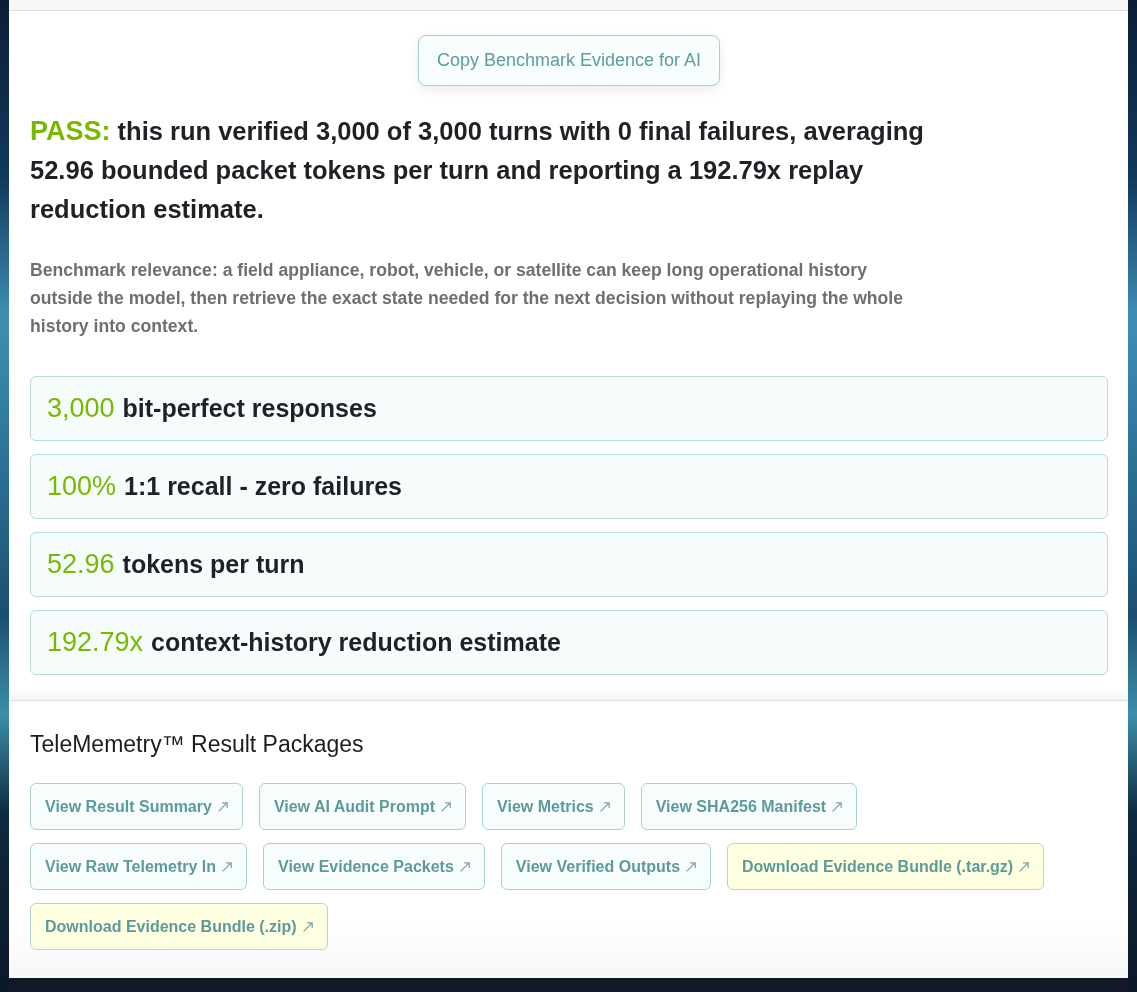  Describe the element at coordinates (362, 806) in the screenshot. I see `view-link-button: View AI Audit Prompt` at that location.